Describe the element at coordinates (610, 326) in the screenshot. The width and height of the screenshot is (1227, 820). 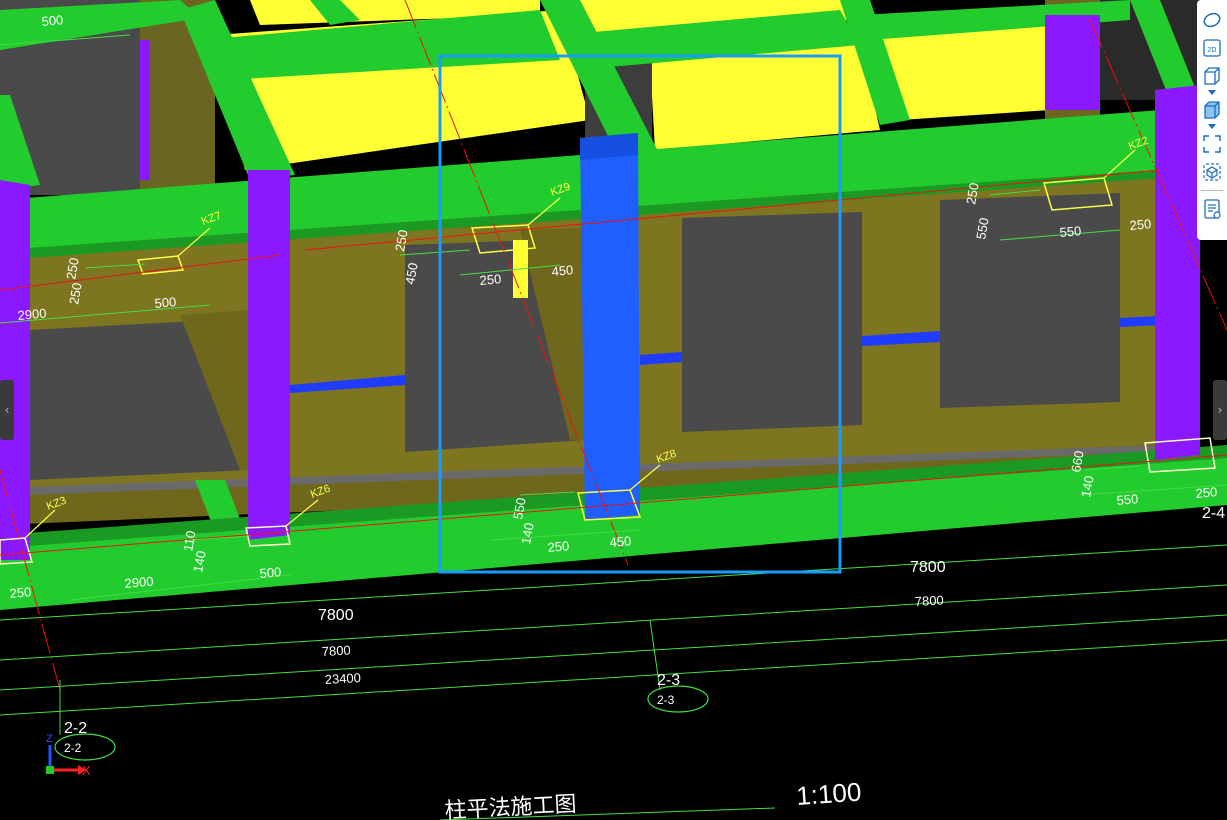
I see `column-blue-kz8` at that location.